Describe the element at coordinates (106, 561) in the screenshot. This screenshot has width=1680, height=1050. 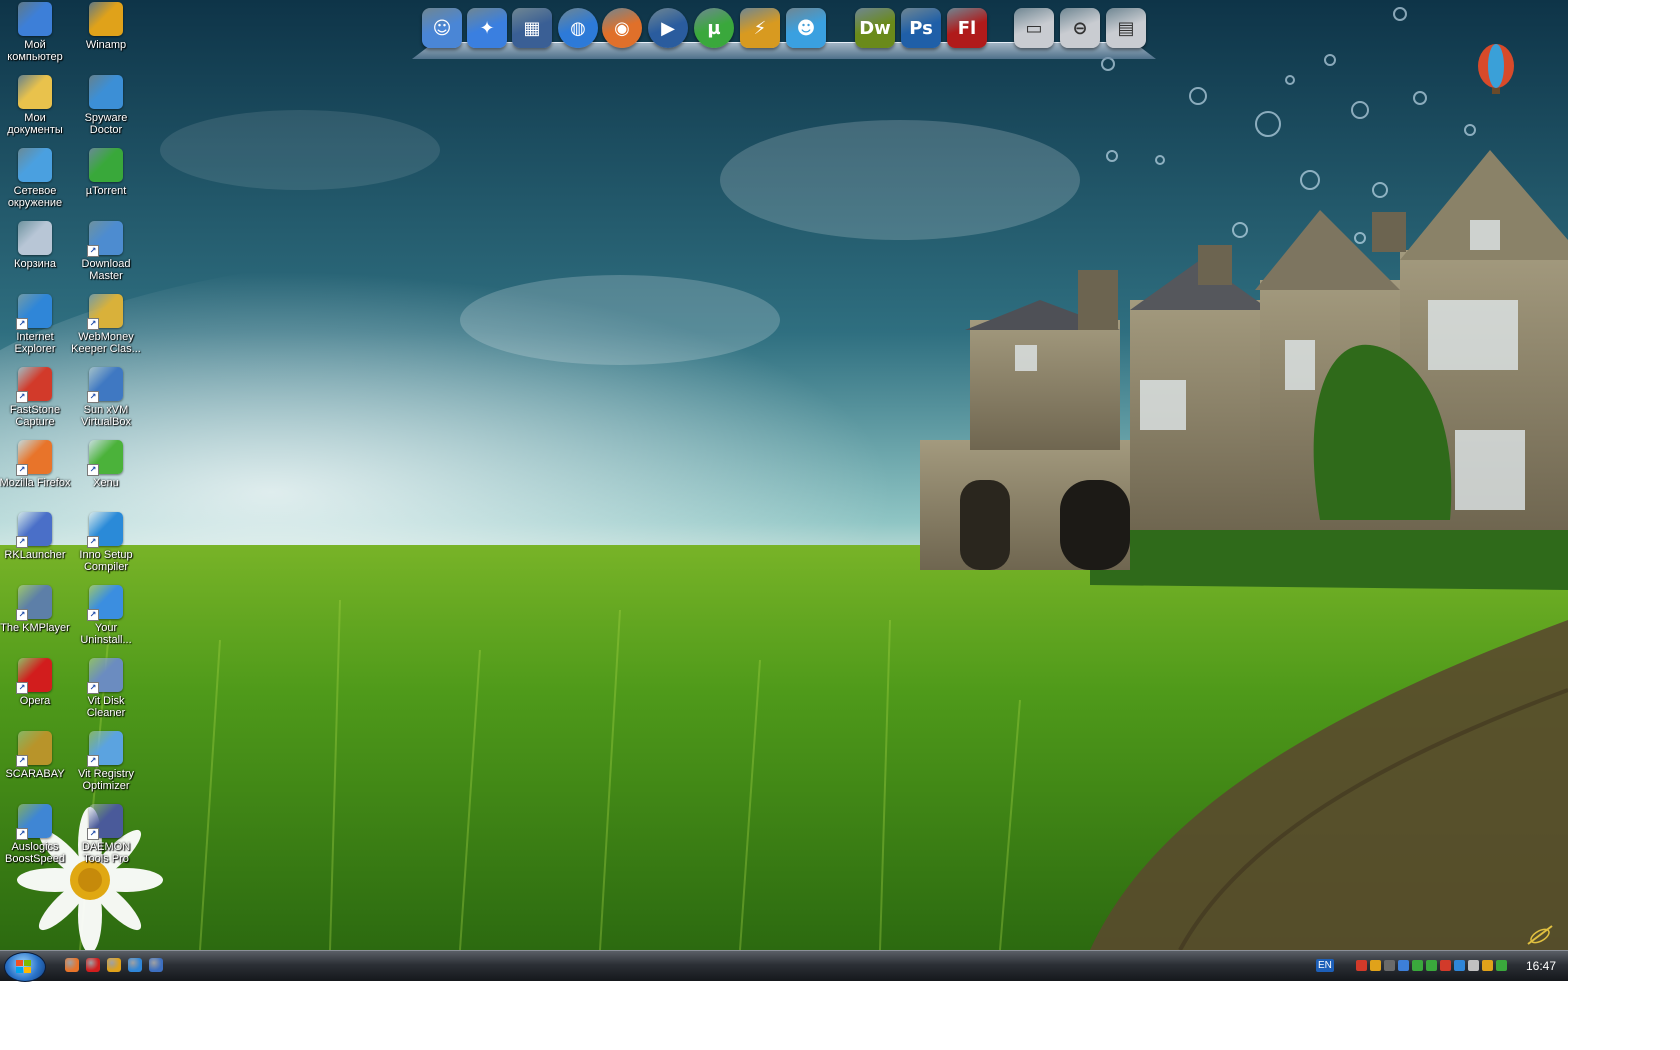
I see `desktop-icon-label: Inno Setup Compiler` at that location.